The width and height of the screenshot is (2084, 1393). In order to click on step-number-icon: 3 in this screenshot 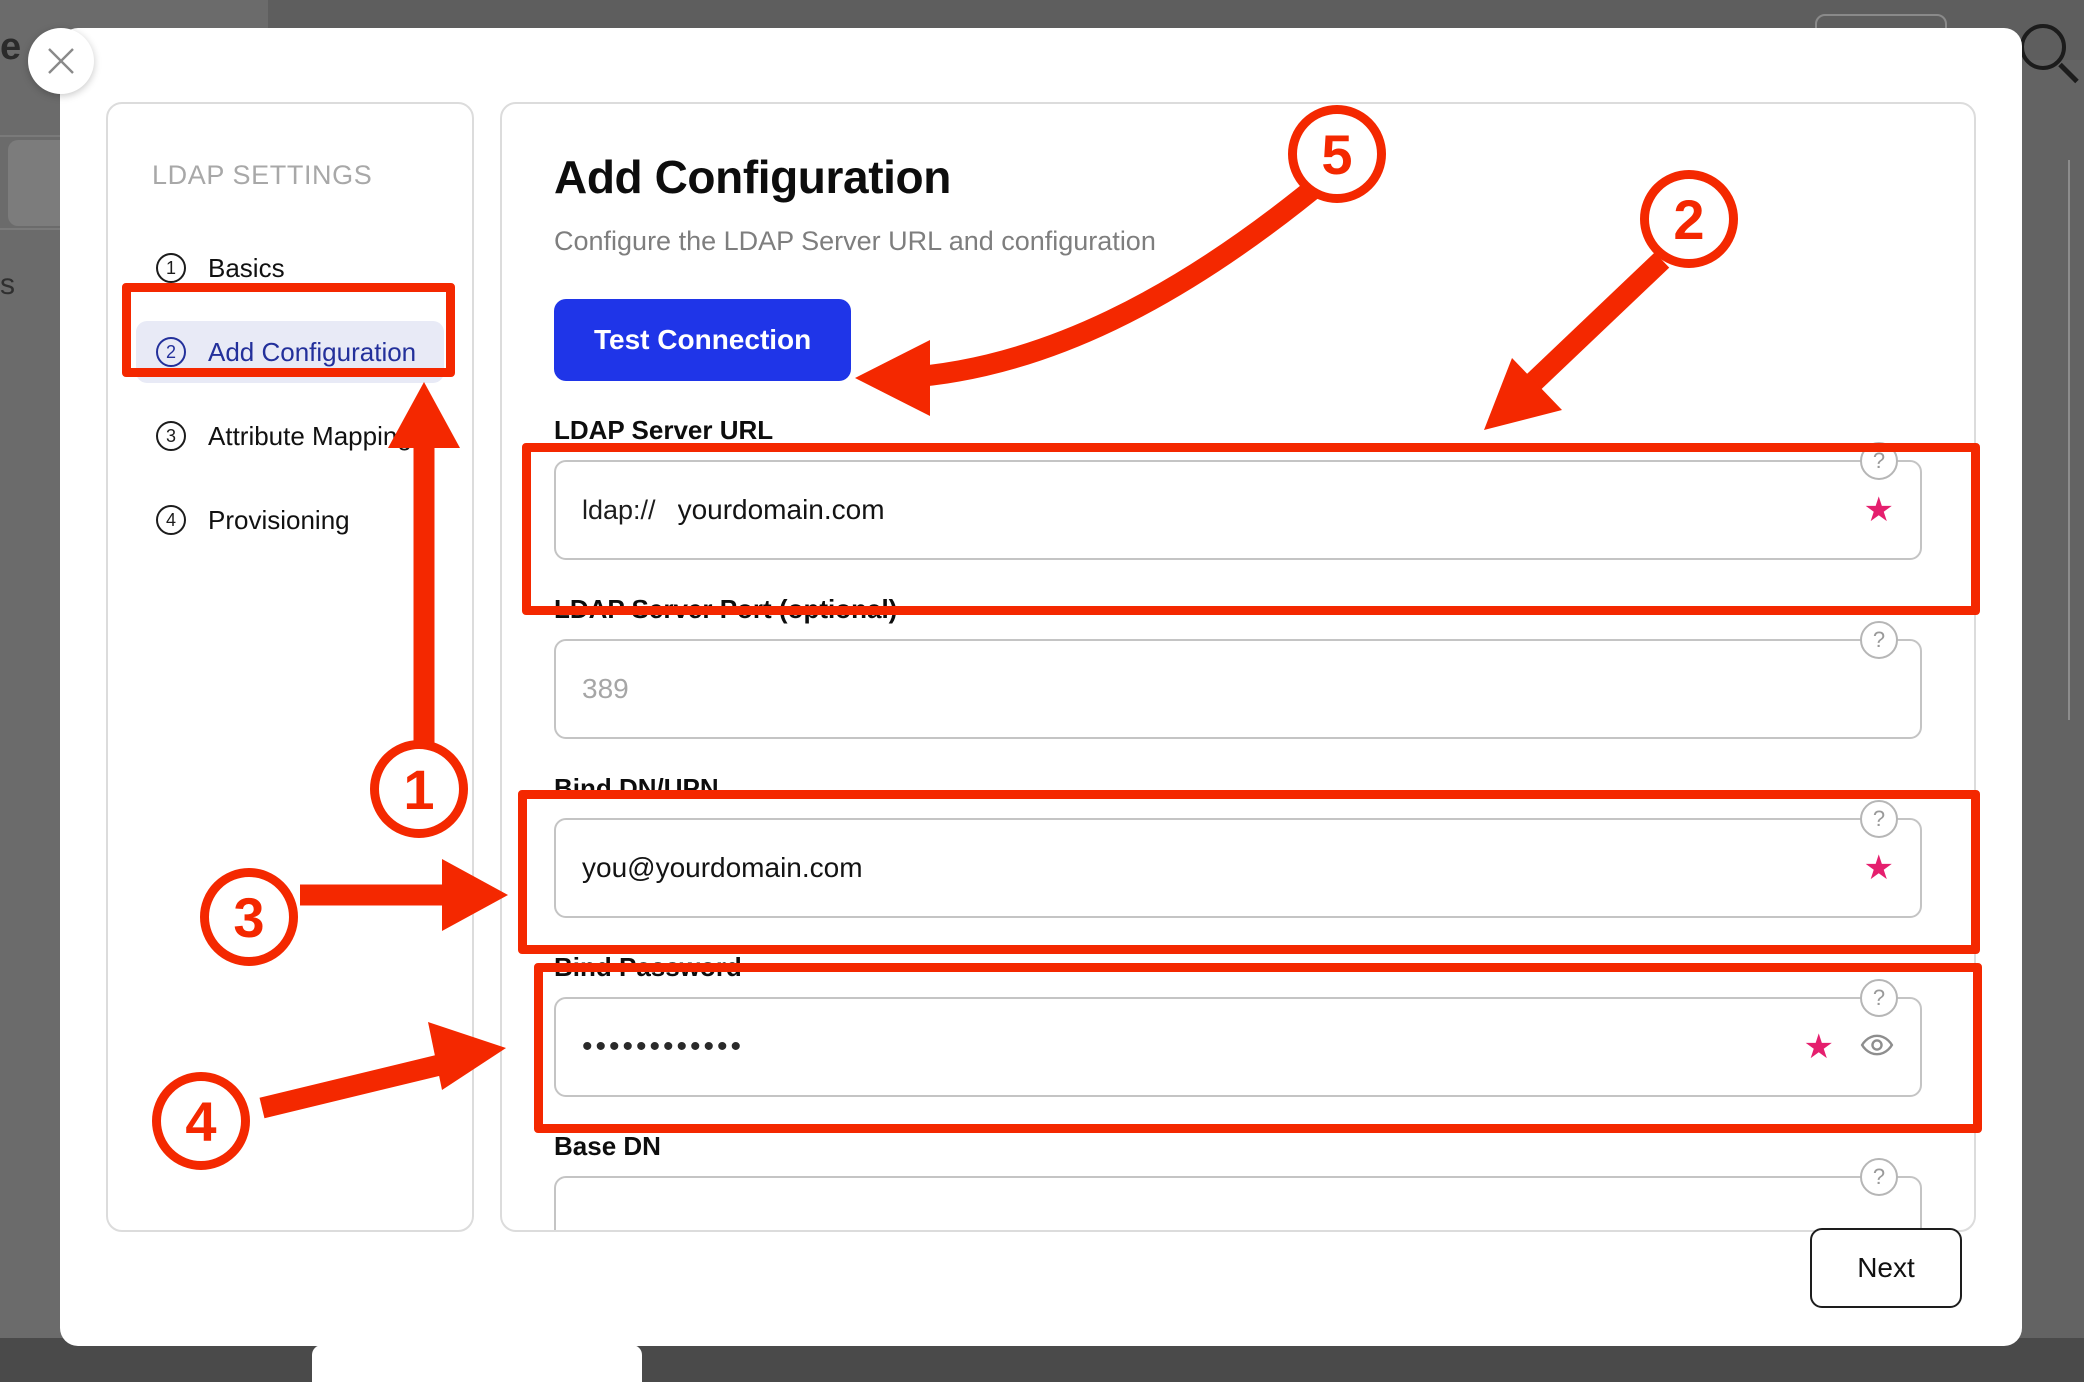, I will do `click(171, 436)`.